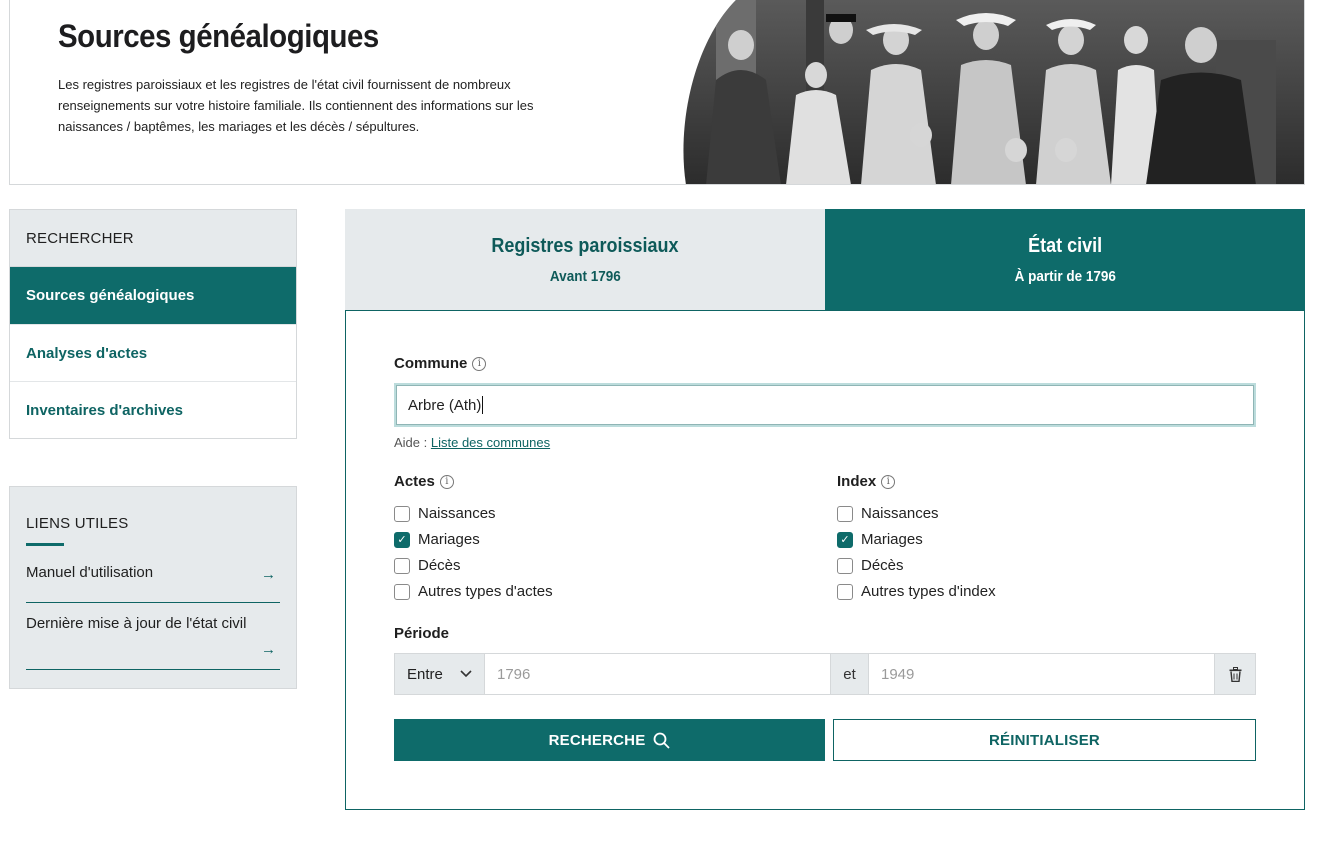  Describe the element at coordinates (585, 276) in the screenshot. I see `tab-subtitle: Avant 1796` at that location.